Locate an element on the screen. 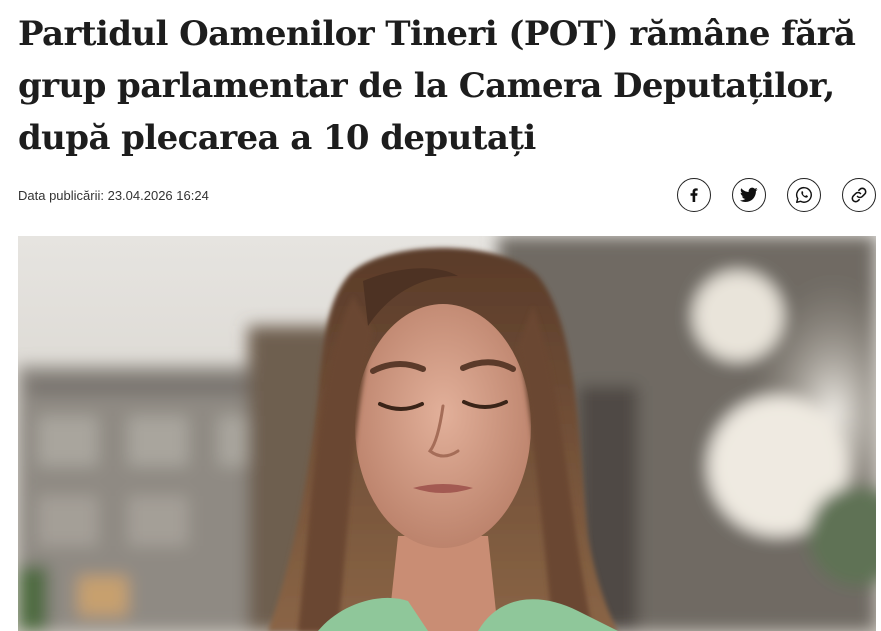 The height and width of the screenshot is (631, 881). publish-date: Data publicării: 23.04.2026 16:24 is located at coordinates (113, 195).